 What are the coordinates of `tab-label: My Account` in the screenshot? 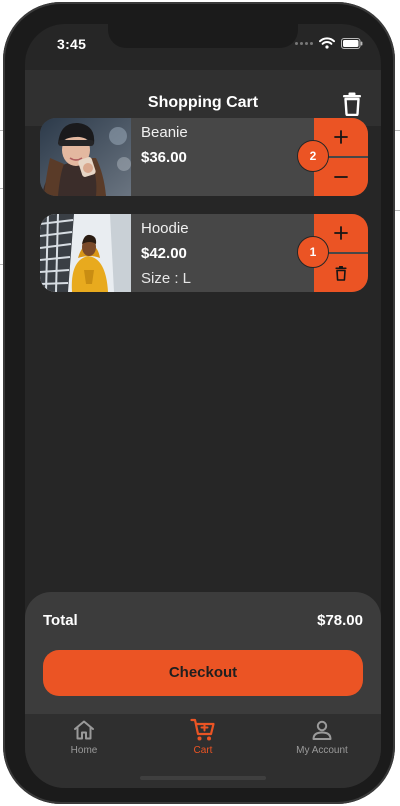 It's located at (322, 750).